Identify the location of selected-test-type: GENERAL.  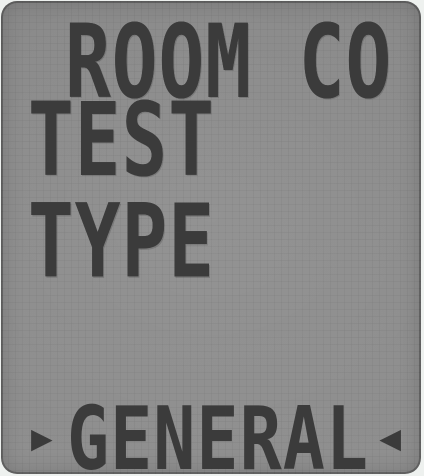
(218, 434).